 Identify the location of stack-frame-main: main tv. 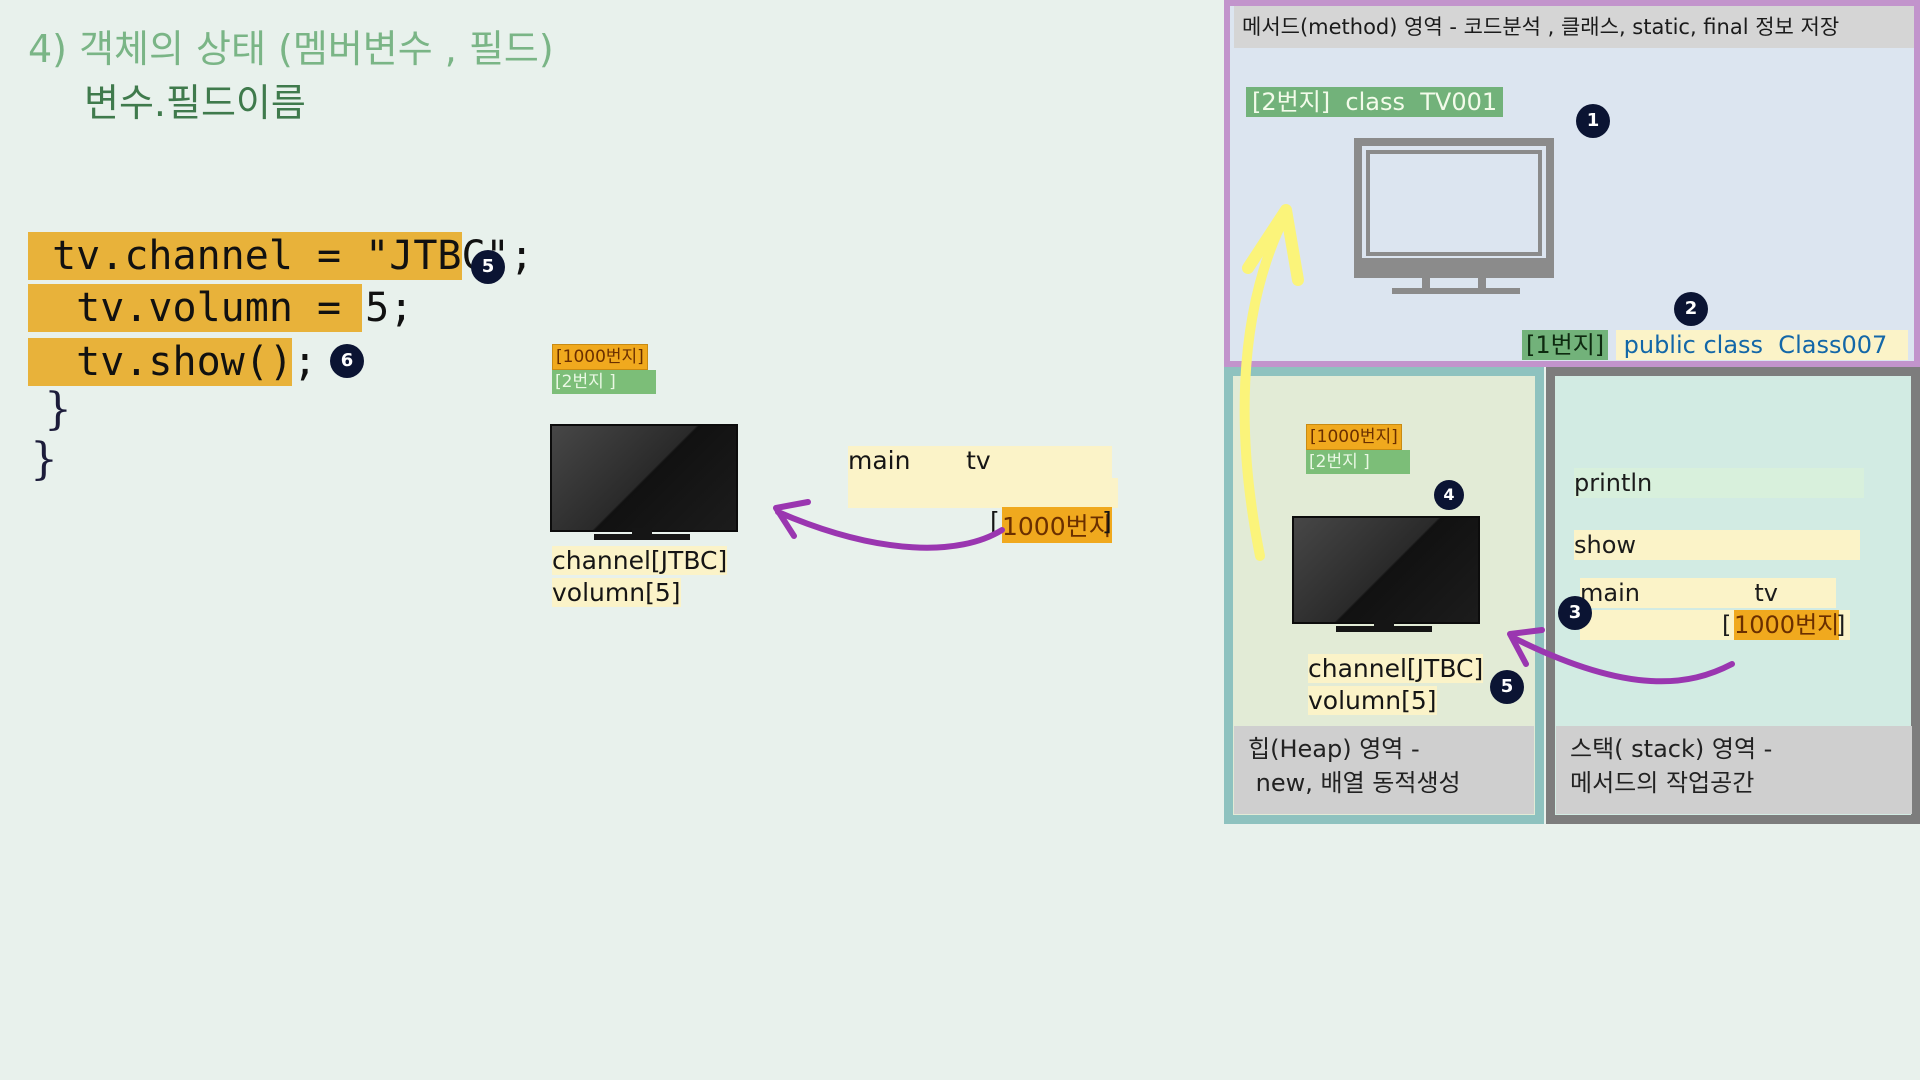
(1708, 593).